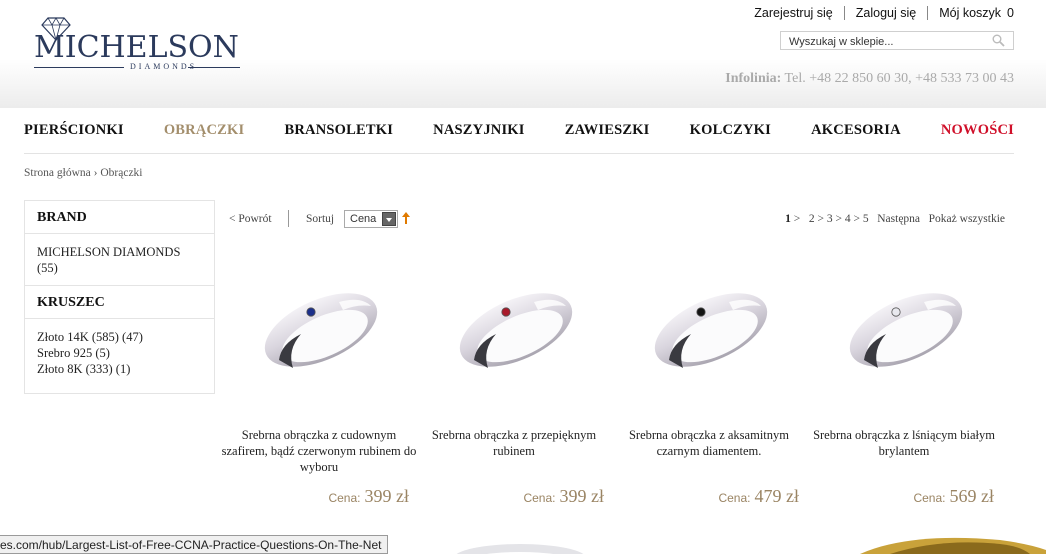 This screenshot has width=1046, height=554. What do you see at coordinates (136, 47) in the screenshot?
I see `logo-text: MICHELSON` at bounding box center [136, 47].